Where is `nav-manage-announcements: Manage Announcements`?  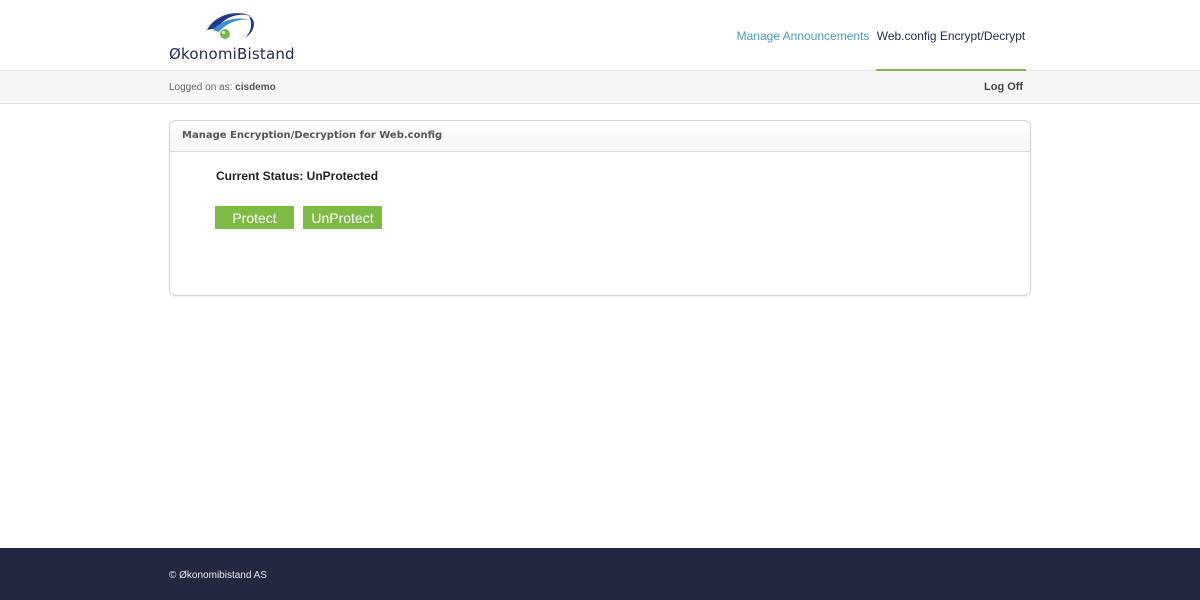
nav-manage-announcements: Manage Announcements is located at coordinates (803, 35).